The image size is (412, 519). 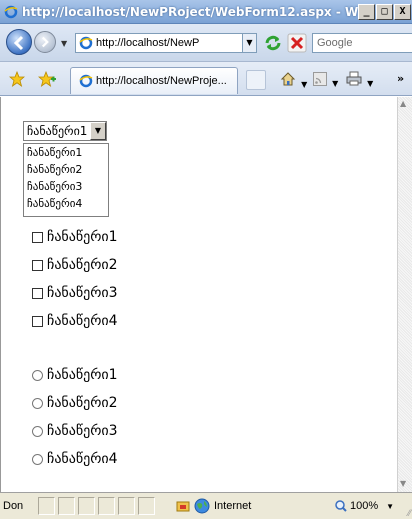 I want to click on history-dropdown-icon: ▼, so click(x=64, y=43).